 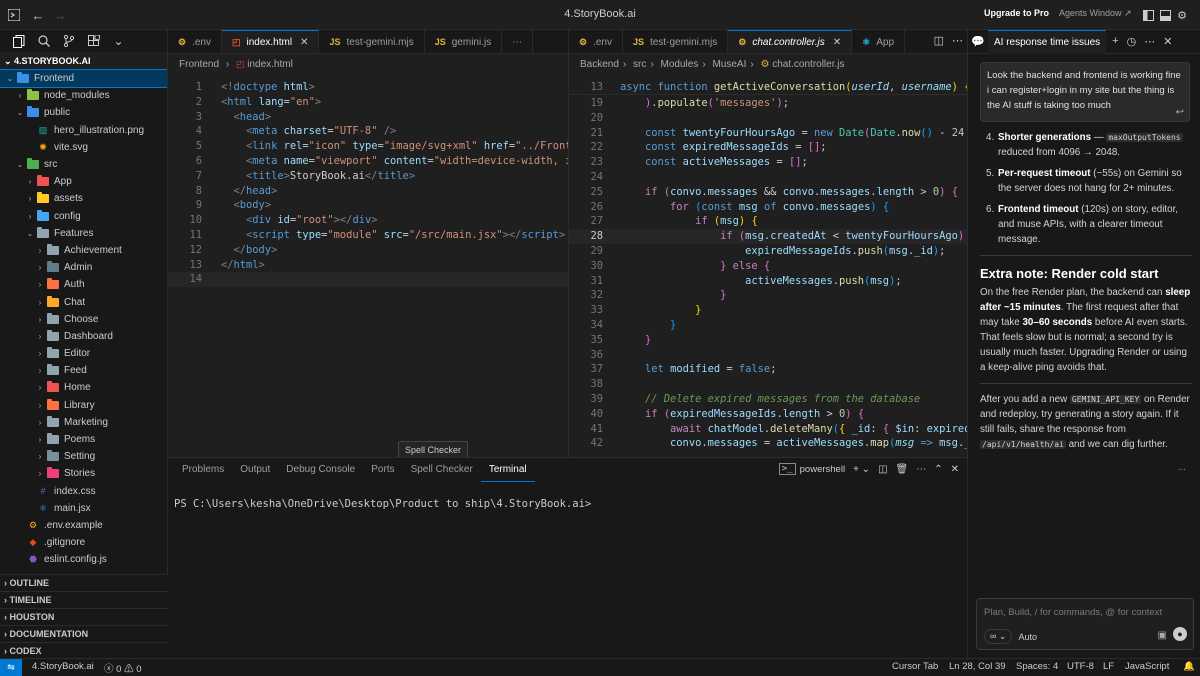 What do you see at coordinates (83, 319) in the screenshot?
I see `folder-item: › Choose` at bounding box center [83, 319].